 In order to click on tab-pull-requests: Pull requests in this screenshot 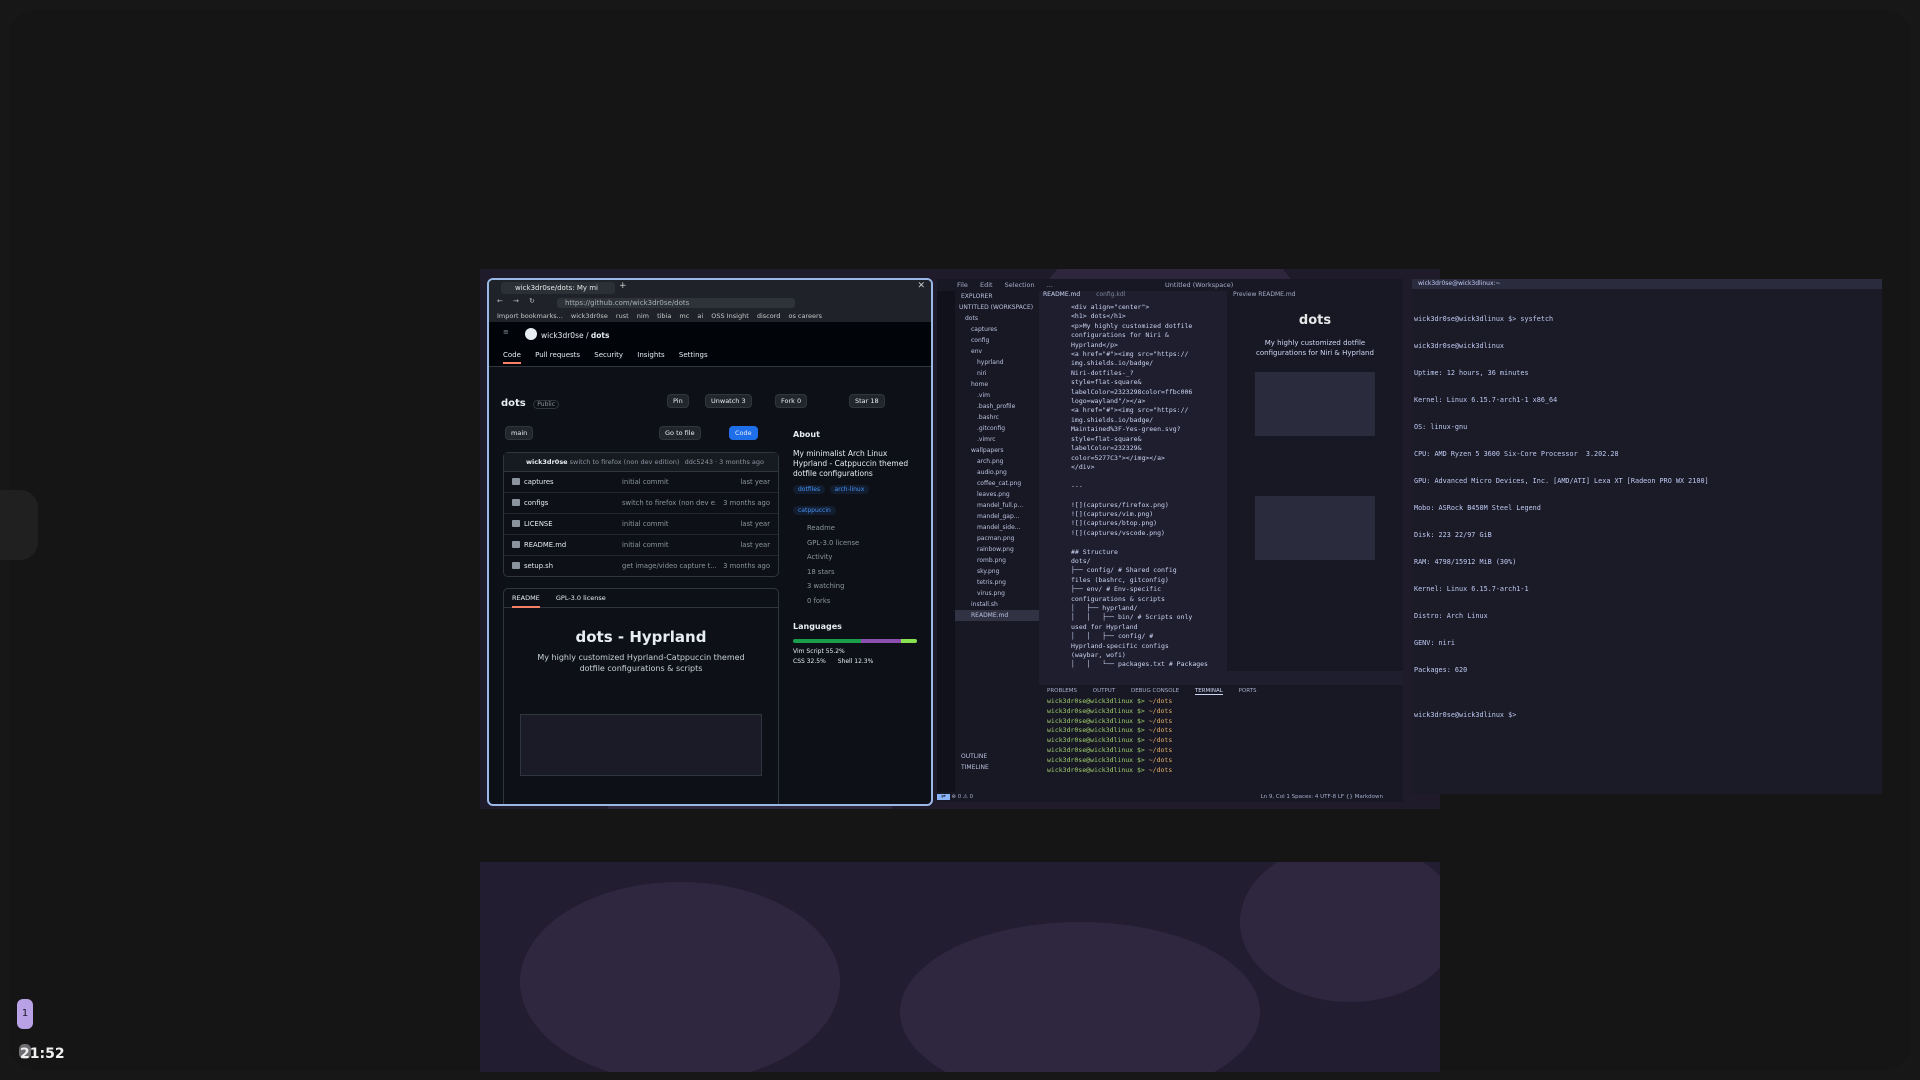, I will do `click(557, 355)`.